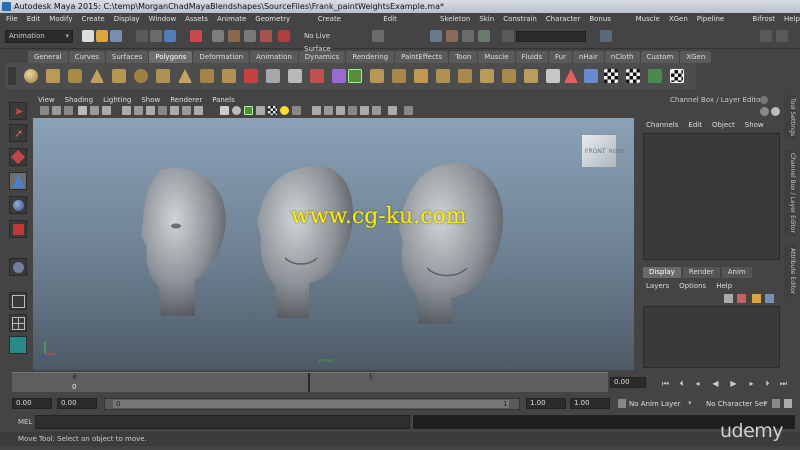 The image size is (800, 450). Describe the element at coordinates (273, 76) in the screenshot. I see `extract-icon` at that location.